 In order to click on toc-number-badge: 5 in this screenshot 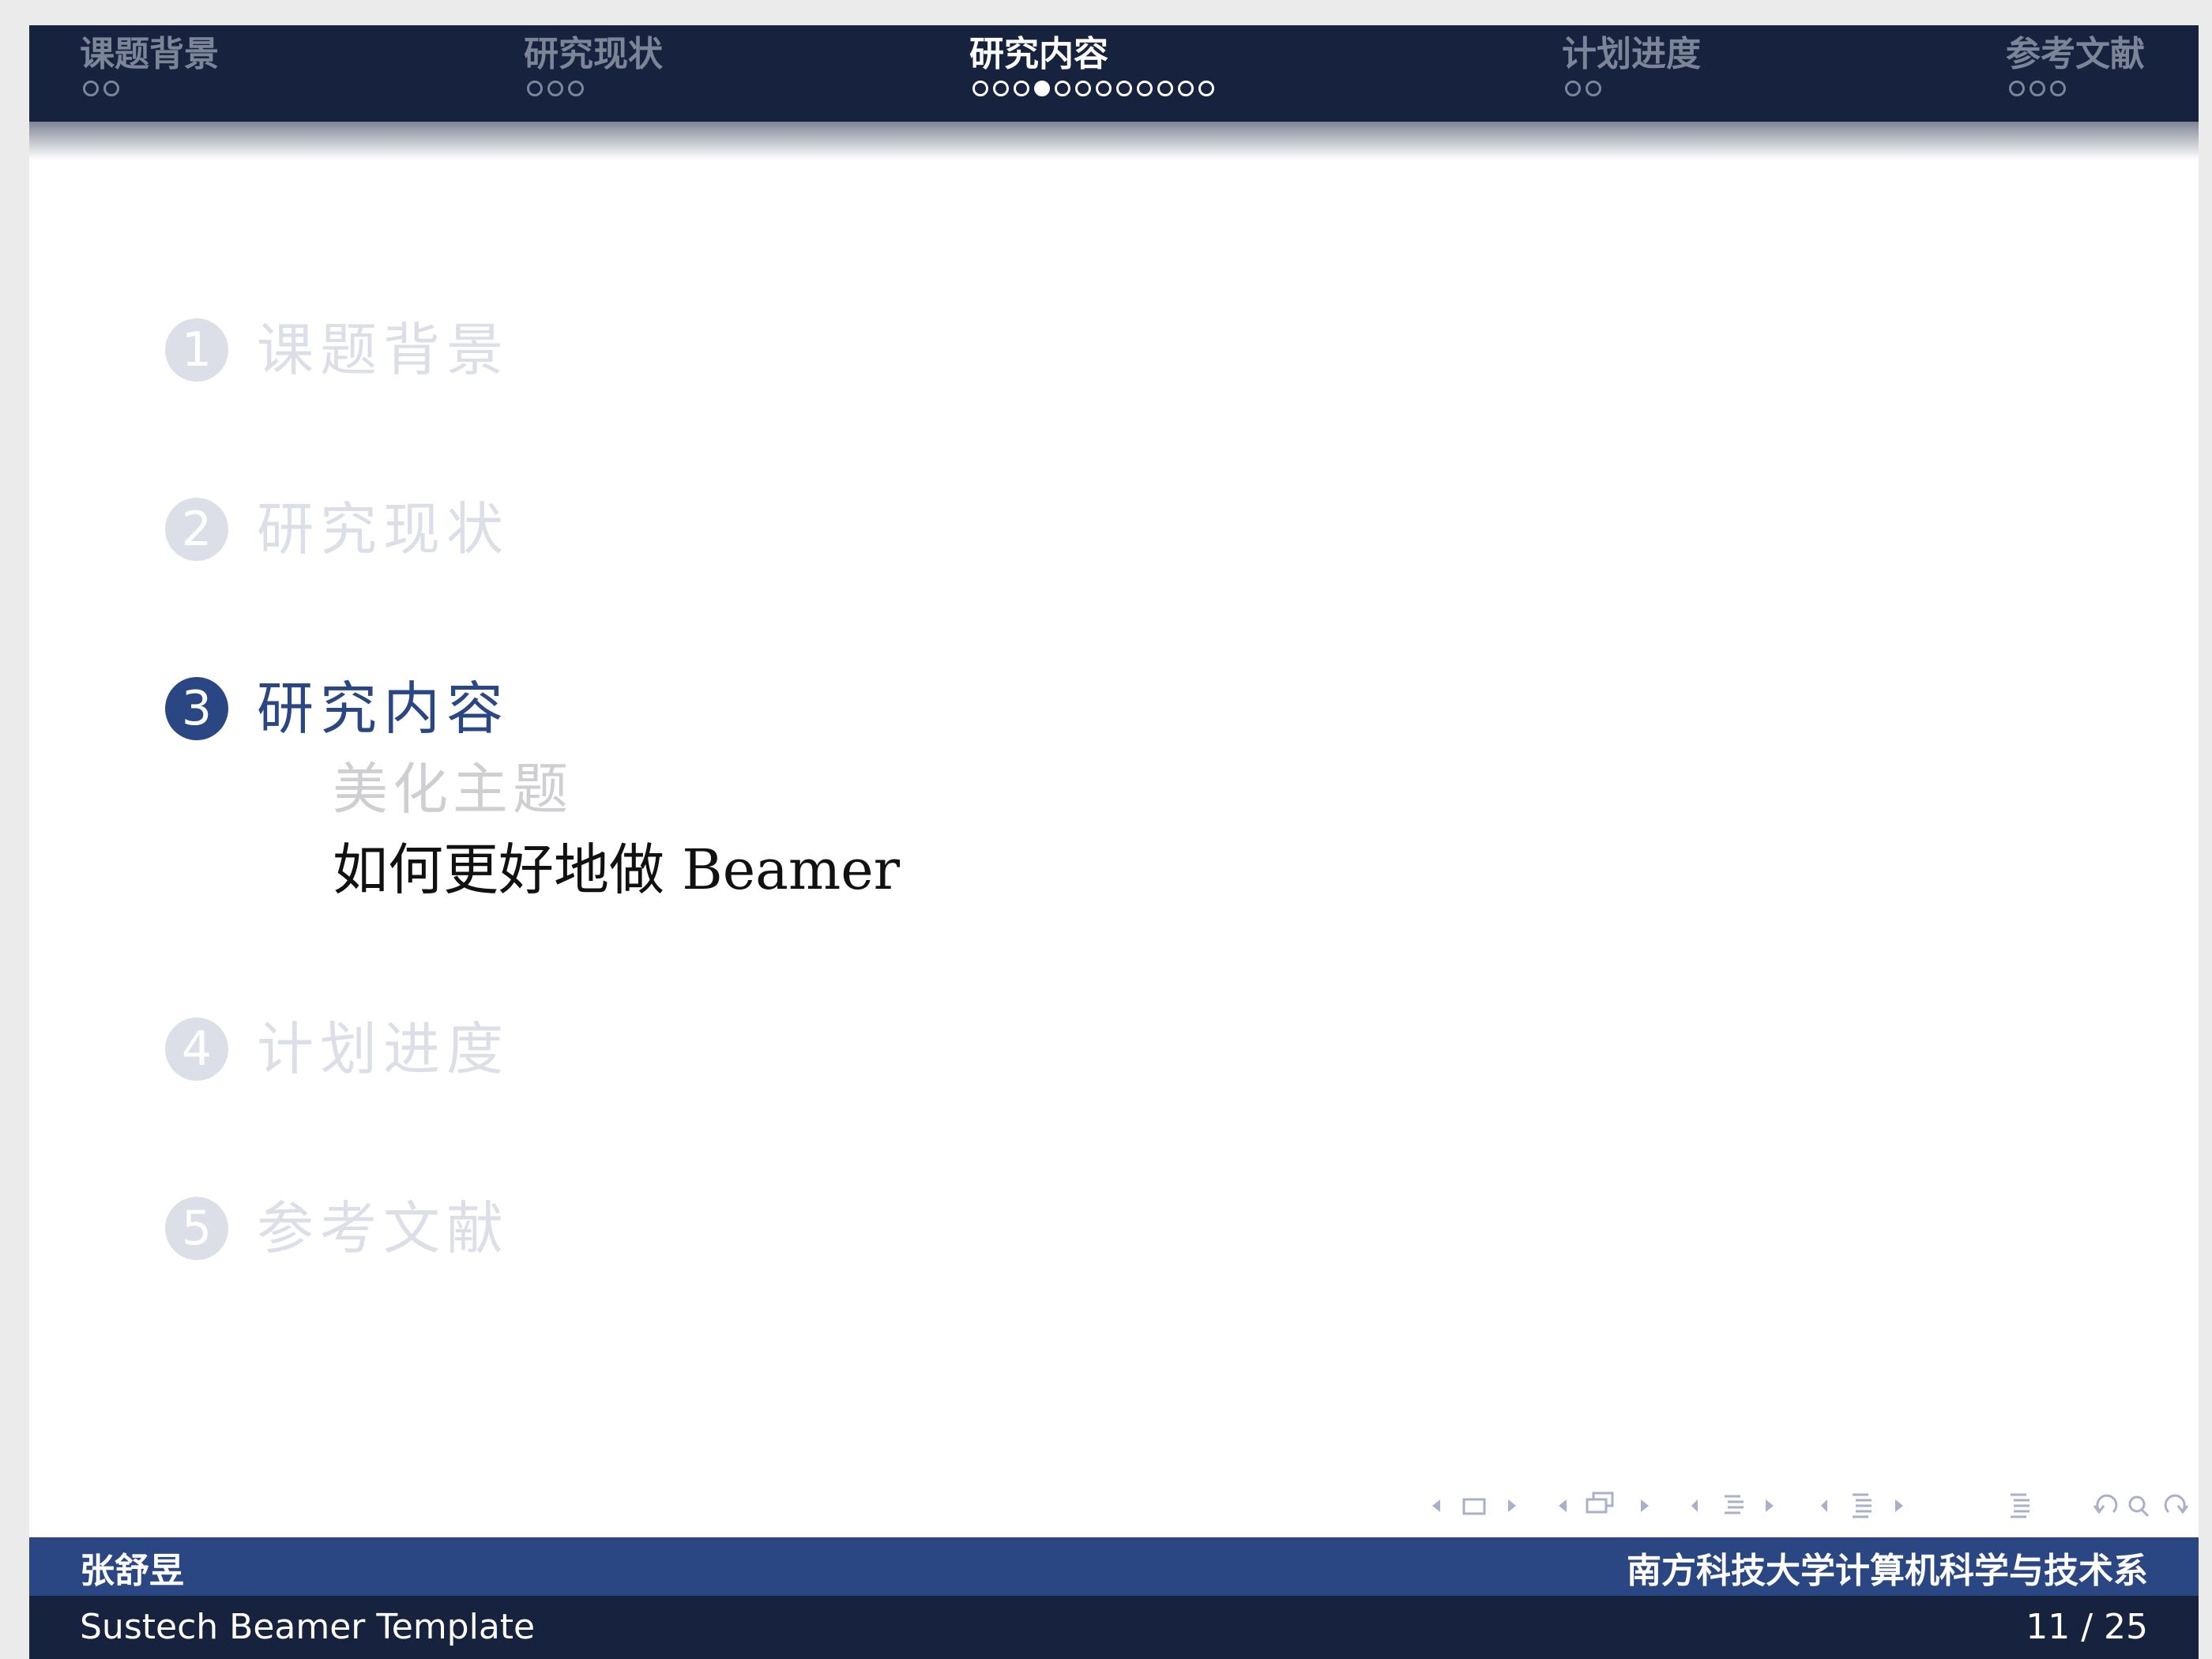, I will do `click(197, 1229)`.